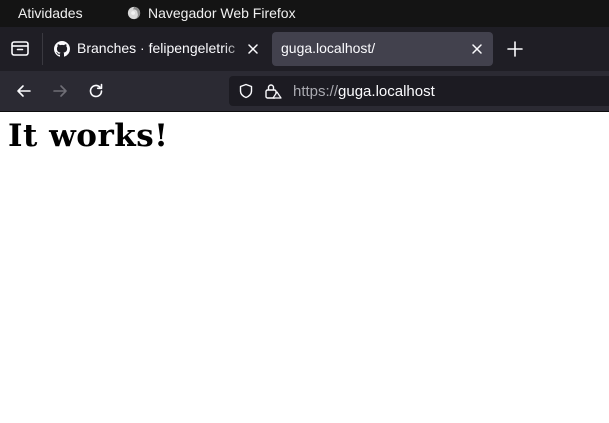  Describe the element at coordinates (134, 13) in the screenshot. I see `firefox-icon` at that location.